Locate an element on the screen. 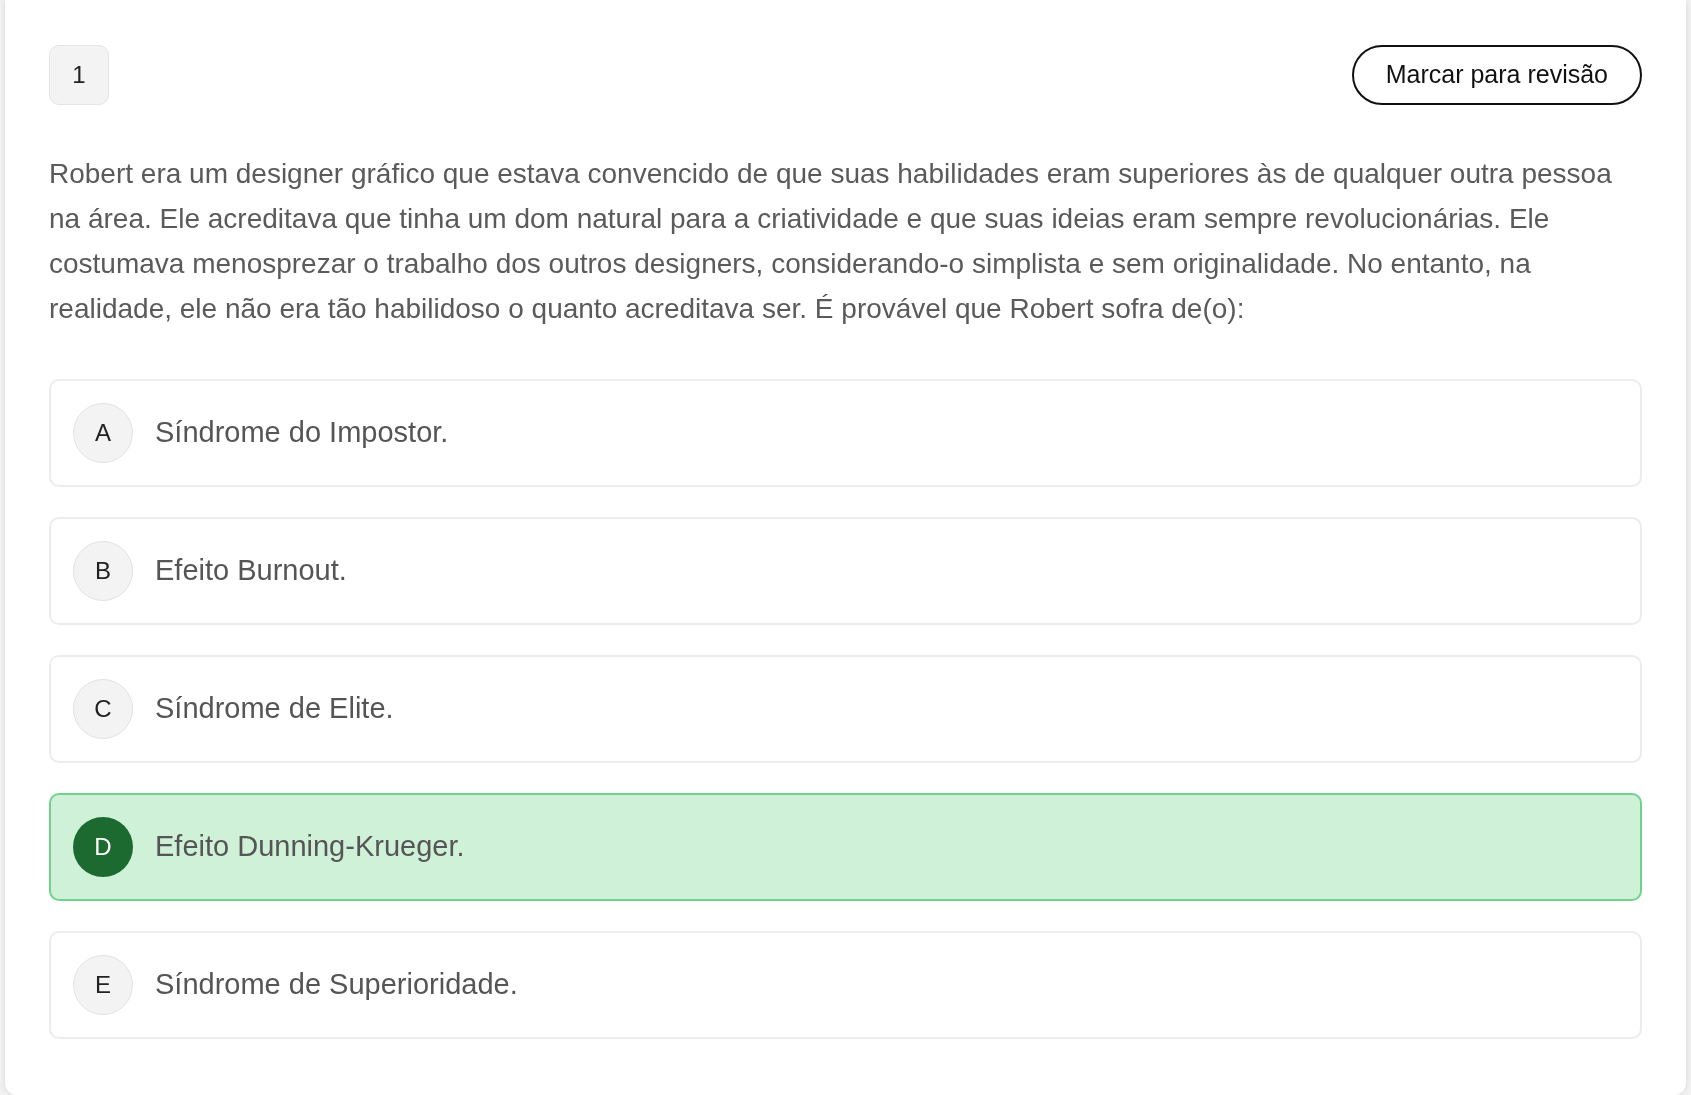 This screenshot has width=1691, height=1095. answer-option: C Síndrome de Elite. is located at coordinates (845, 709).